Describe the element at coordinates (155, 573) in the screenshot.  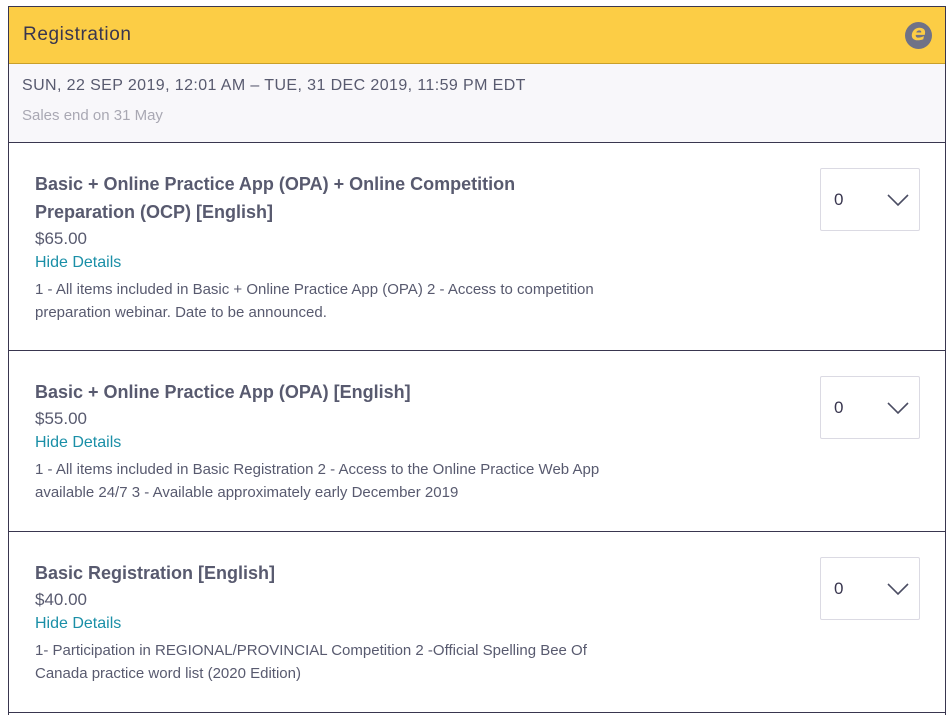
I see `ticket-name: Basic Registration [English]` at that location.